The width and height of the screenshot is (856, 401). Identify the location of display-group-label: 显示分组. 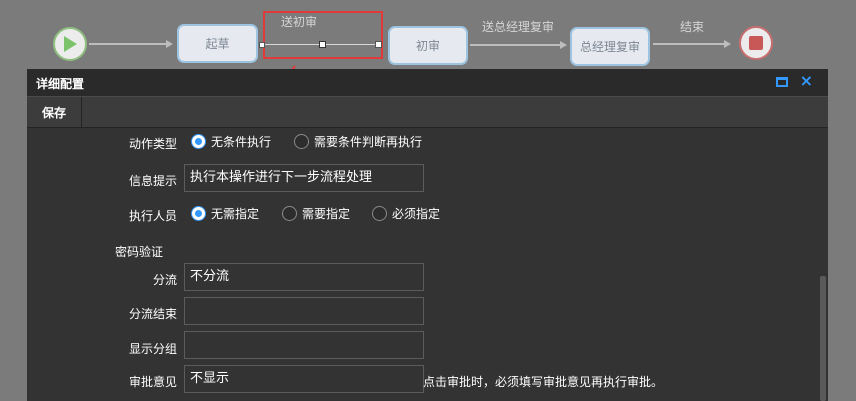
(152, 349).